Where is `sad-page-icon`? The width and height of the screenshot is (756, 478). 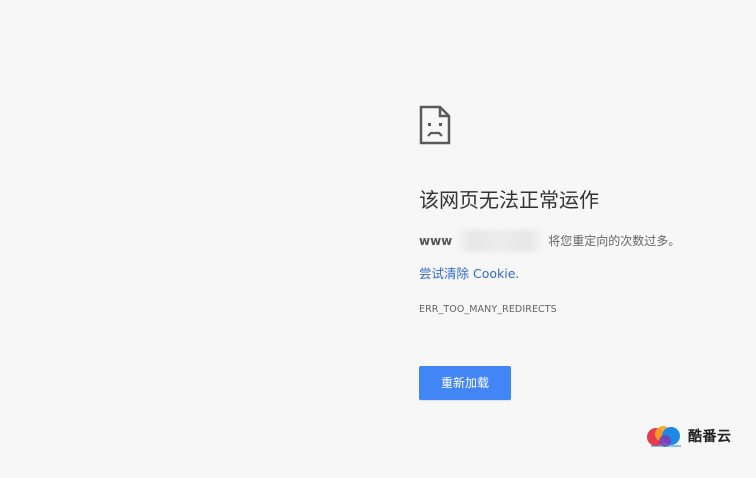
sad-page-icon is located at coordinates (435, 125).